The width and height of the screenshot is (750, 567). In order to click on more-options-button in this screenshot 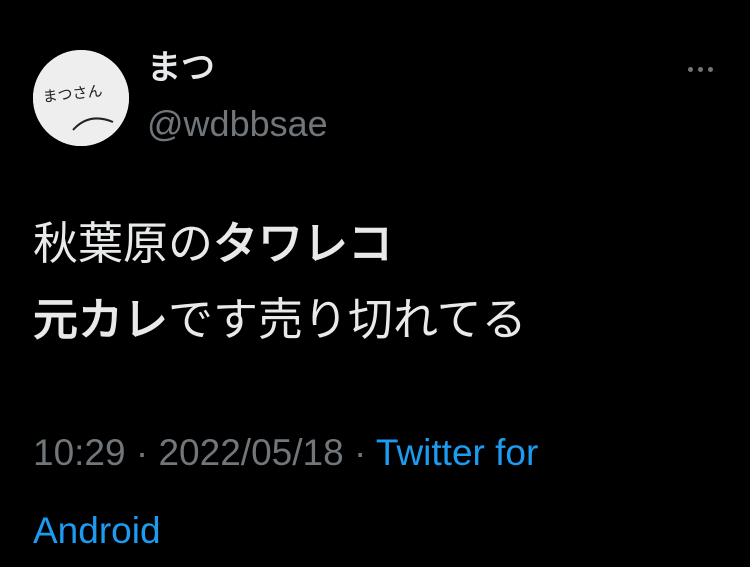, I will do `click(700, 69)`.